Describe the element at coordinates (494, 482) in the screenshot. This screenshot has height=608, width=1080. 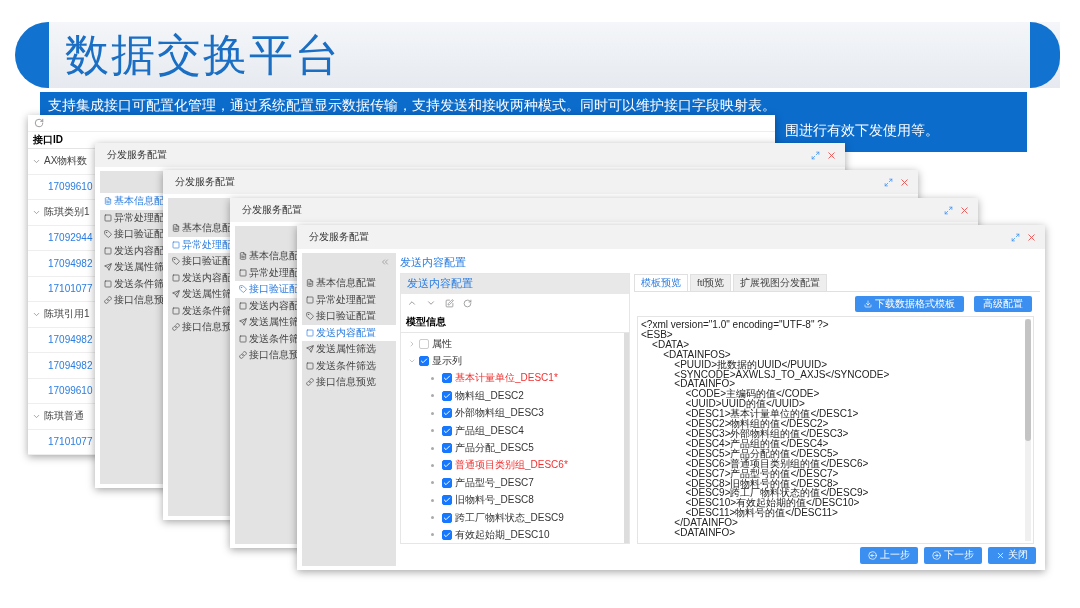
I see `tree-label: 产品型号_DESC7` at that location.